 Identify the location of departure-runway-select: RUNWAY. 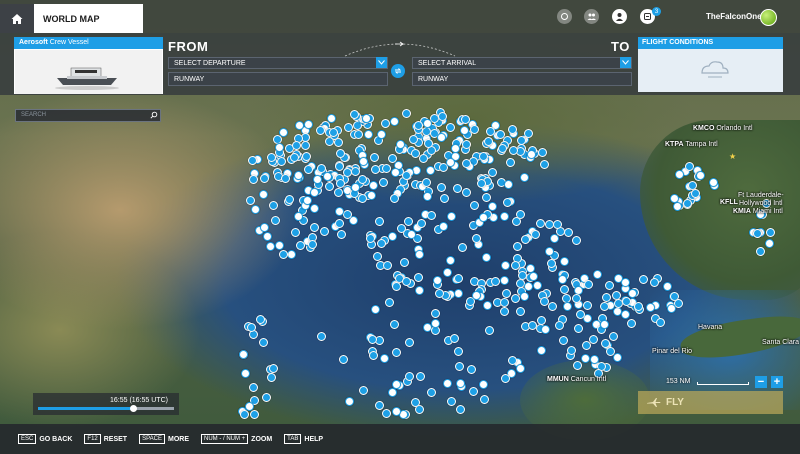
(278, 79).